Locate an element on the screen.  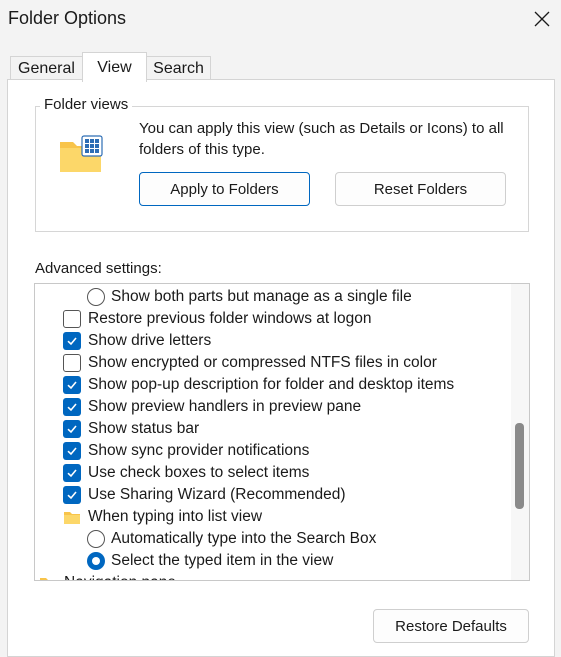
setting-row: Navigation pane is located at coordinates (107, 576).